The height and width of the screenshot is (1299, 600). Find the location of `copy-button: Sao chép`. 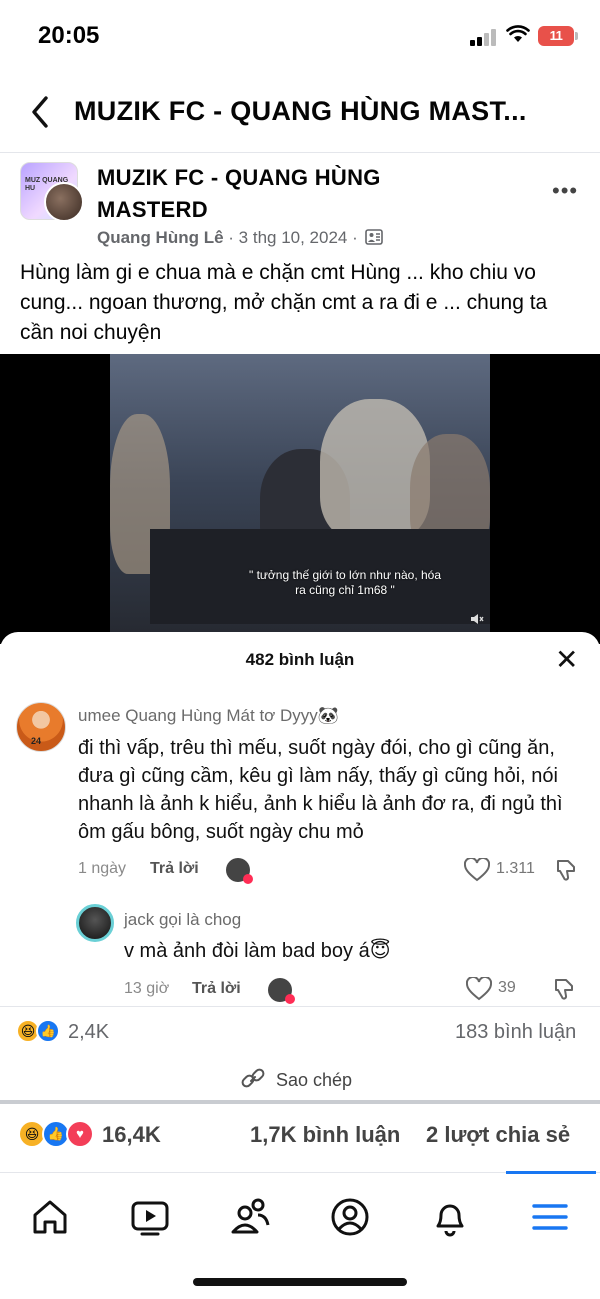

copy-button: Sao chép is located at coordinates (314, 1080).